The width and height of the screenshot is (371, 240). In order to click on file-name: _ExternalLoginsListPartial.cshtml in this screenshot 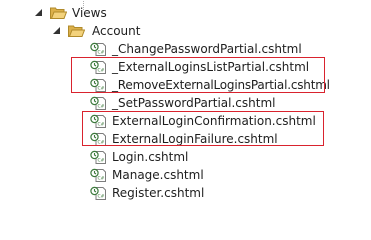, I will do `click(211, 67)`.